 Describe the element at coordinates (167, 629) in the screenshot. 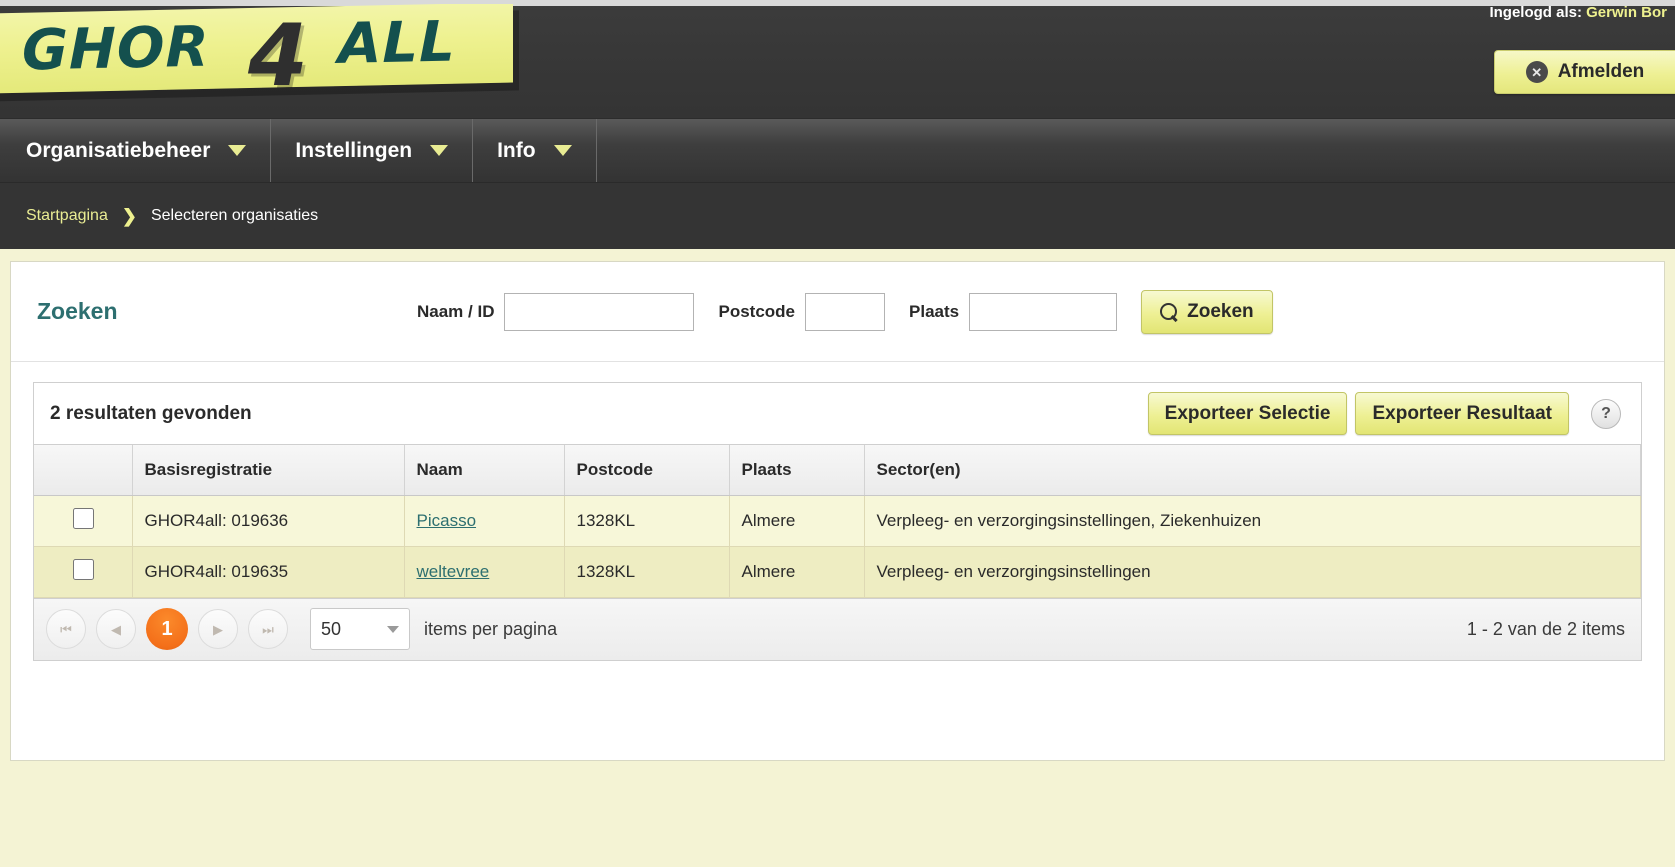

I see `page-number-1: 1` at that location.